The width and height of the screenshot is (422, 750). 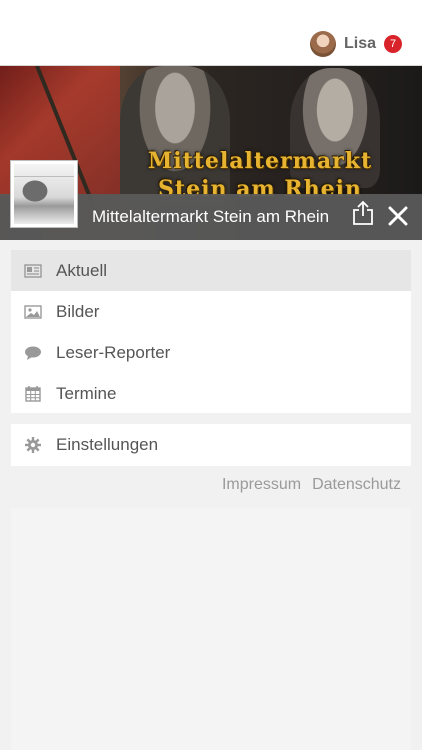 What do you see at coordinates (78, 311) in the screenshot?
I see `menu-label: Bilder` at bounding box center [78, 311].